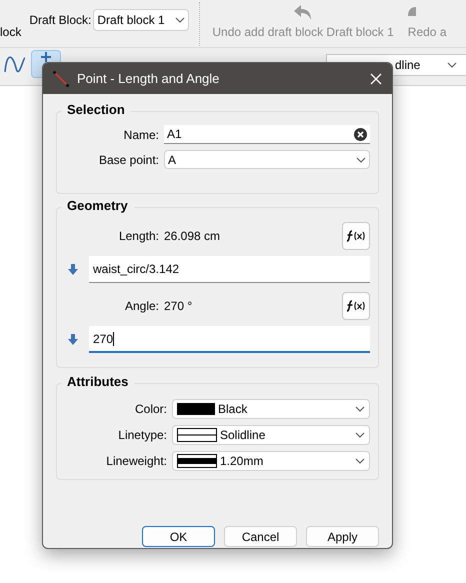 This screenshot has width=466, height=583. Describe the element at coordinates (376, 78) in the screenshot. I see `close-icon` at that location.